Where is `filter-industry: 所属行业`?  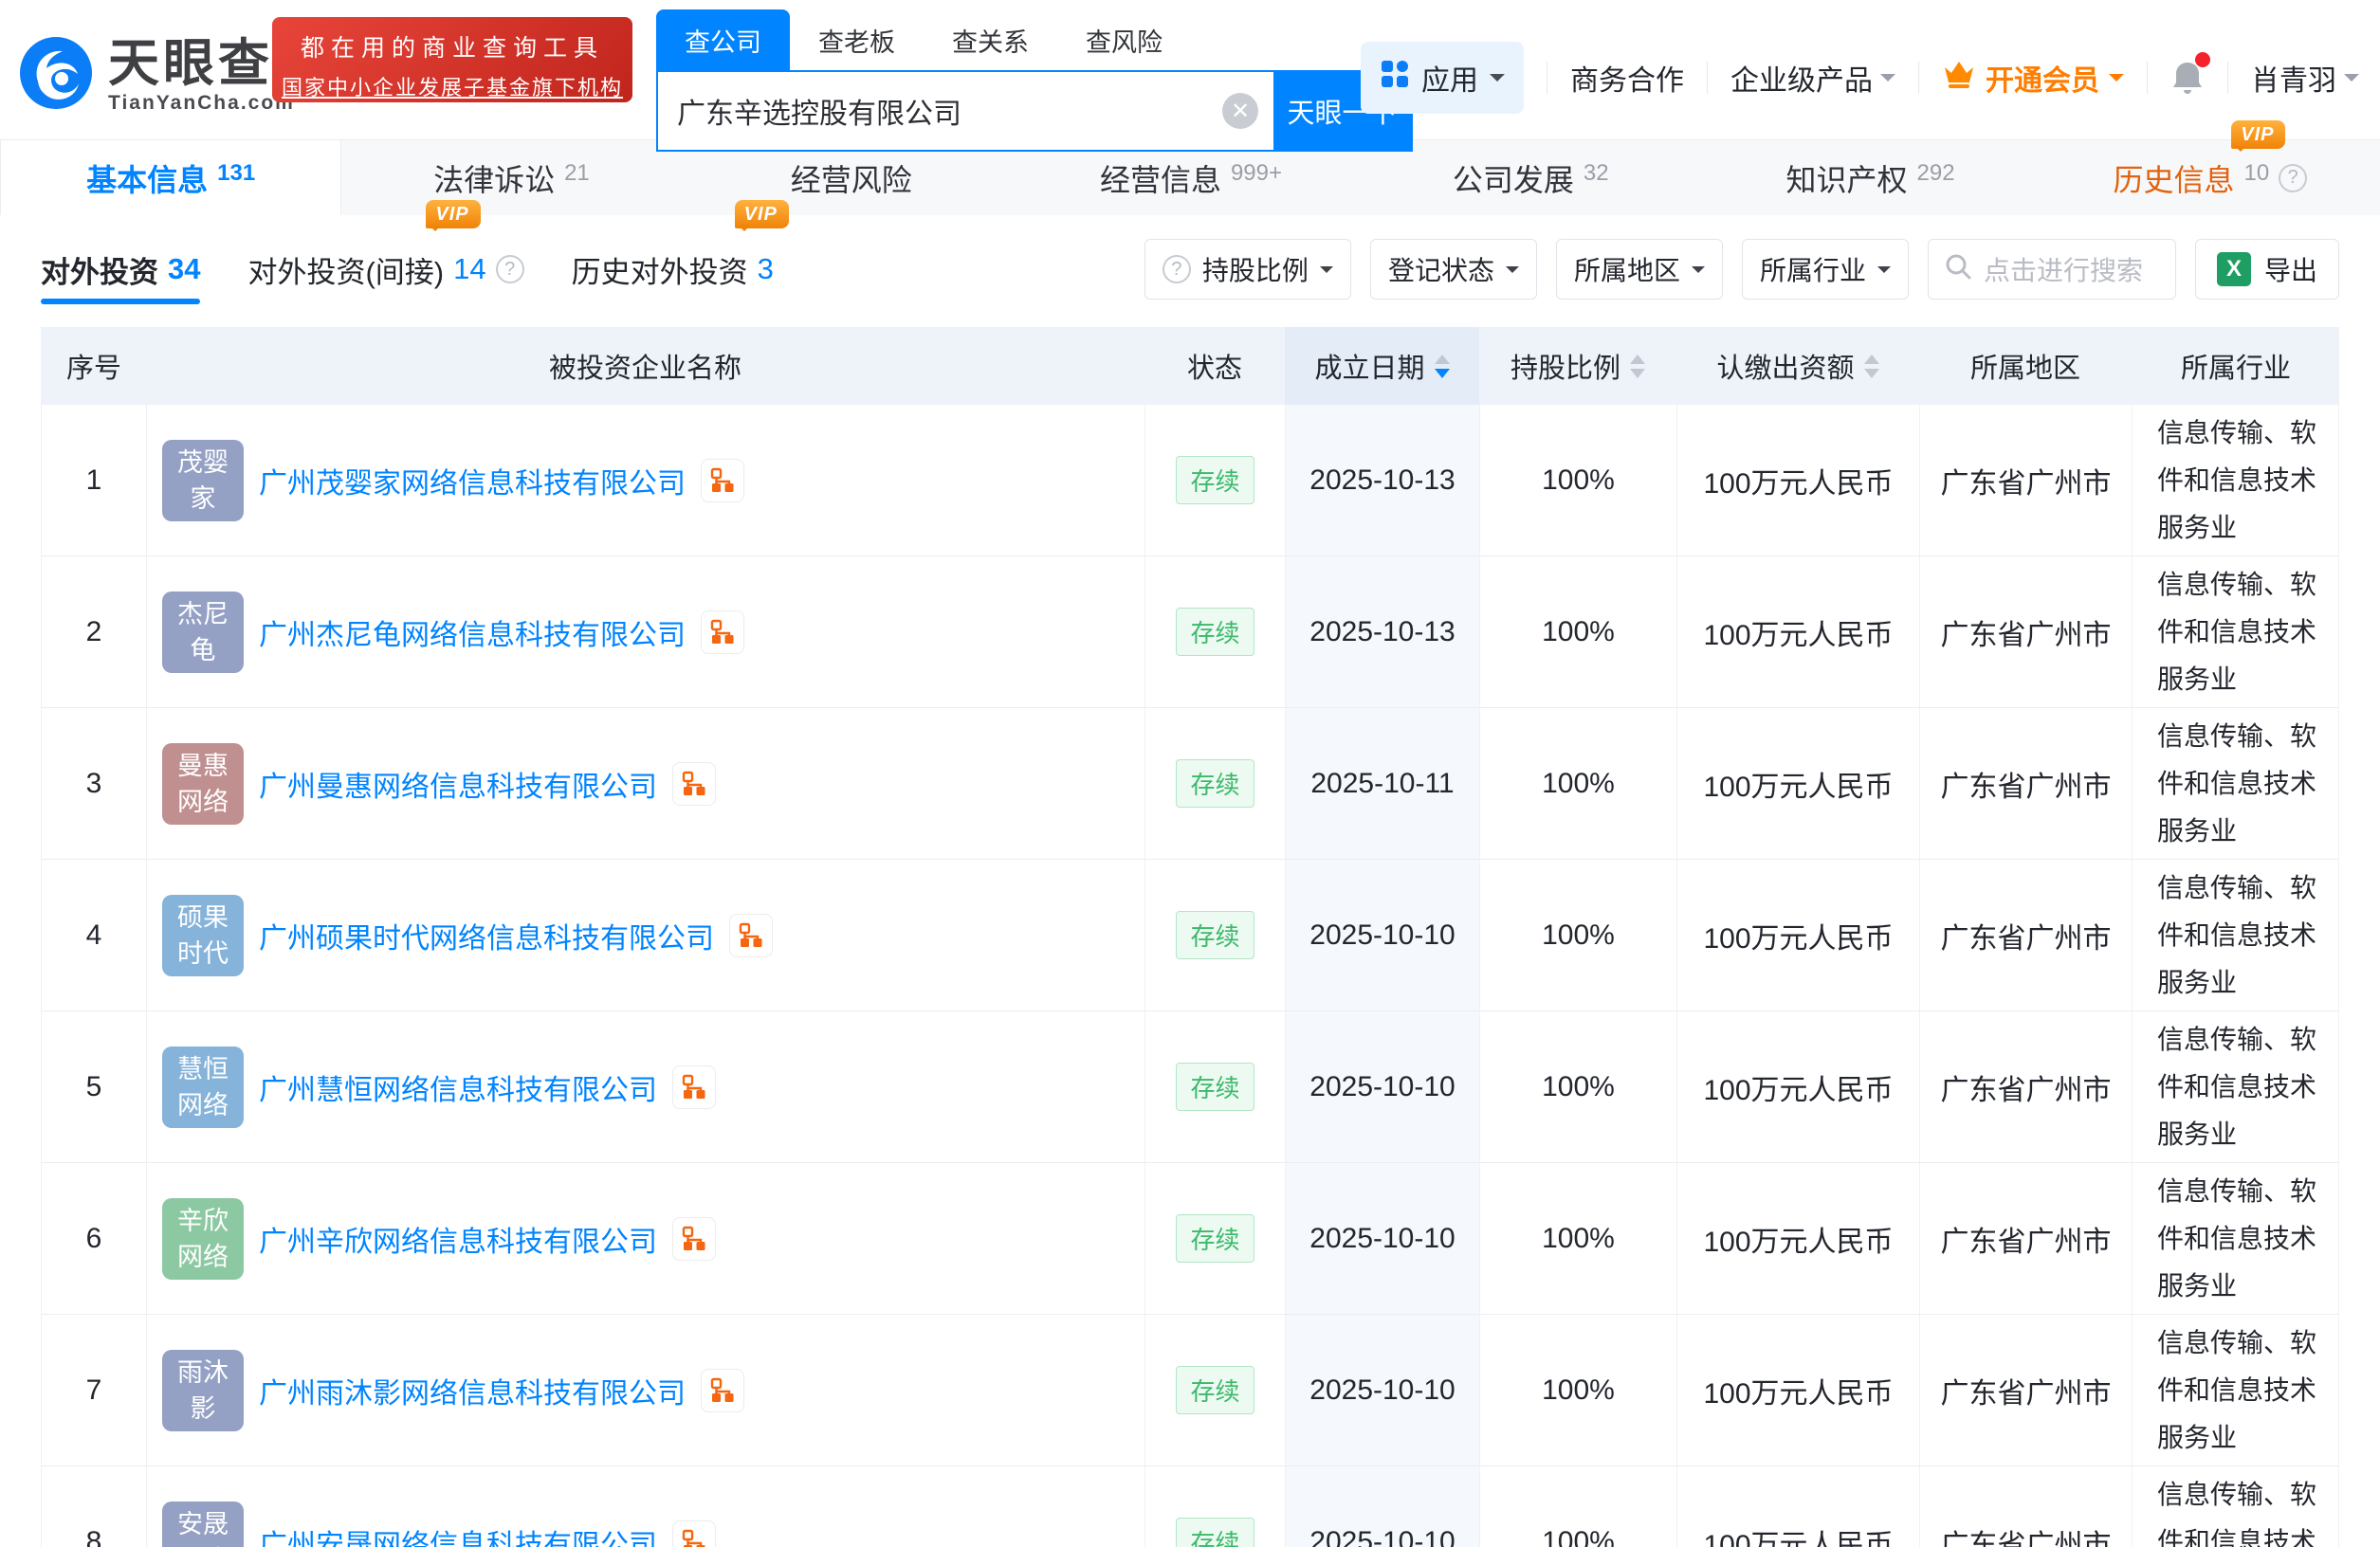
filter-industry: 所属行业 is located at coordinates (1825, 269).